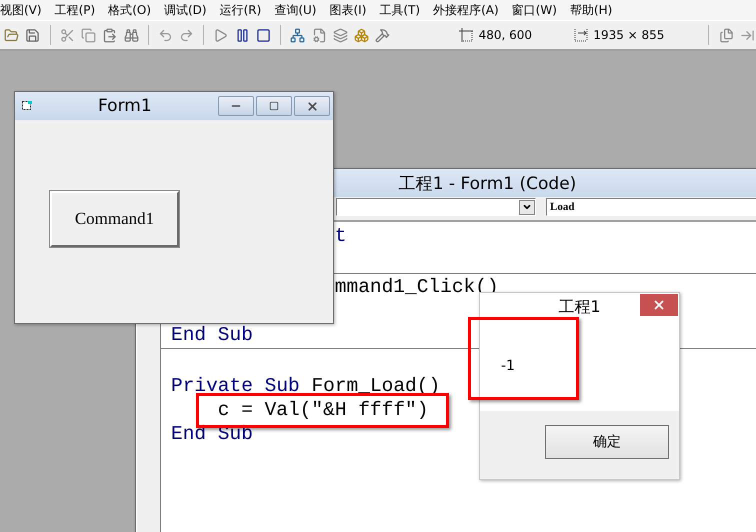  Describe the element at coordinates (581, 35) in the screenshot. I see `size-icon` at that location.